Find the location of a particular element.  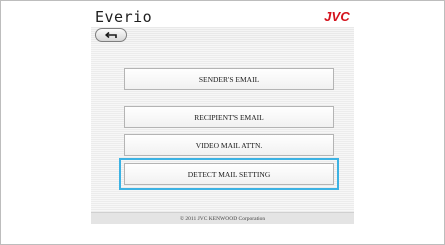

nav-bar is located at coordinates (222, 35).